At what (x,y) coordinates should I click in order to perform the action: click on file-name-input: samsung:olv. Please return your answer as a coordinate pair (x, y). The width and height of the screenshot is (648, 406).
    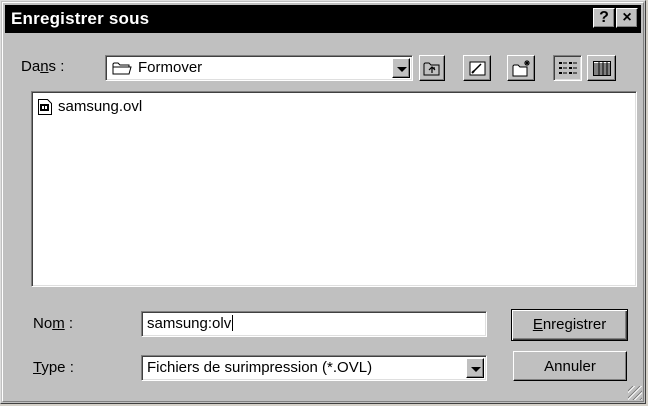
    Looking at the image, I should click on (314, 324).